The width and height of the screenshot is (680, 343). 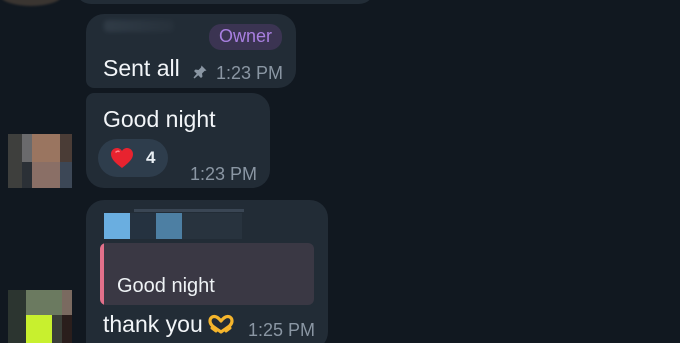 What do you see at coordinates (122, 158) in the screenshot?
I see `heart-icon` at bounding box center [122, 158].